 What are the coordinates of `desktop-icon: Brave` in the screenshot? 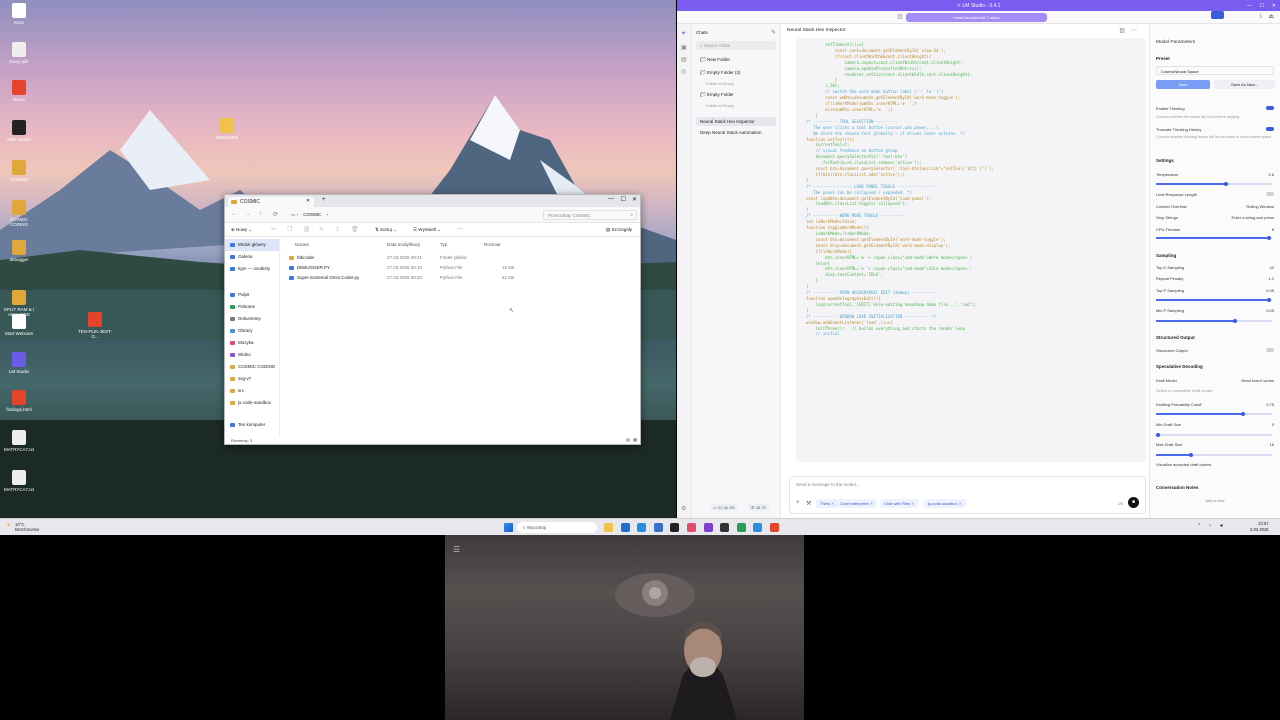 It's located at (19, 91).